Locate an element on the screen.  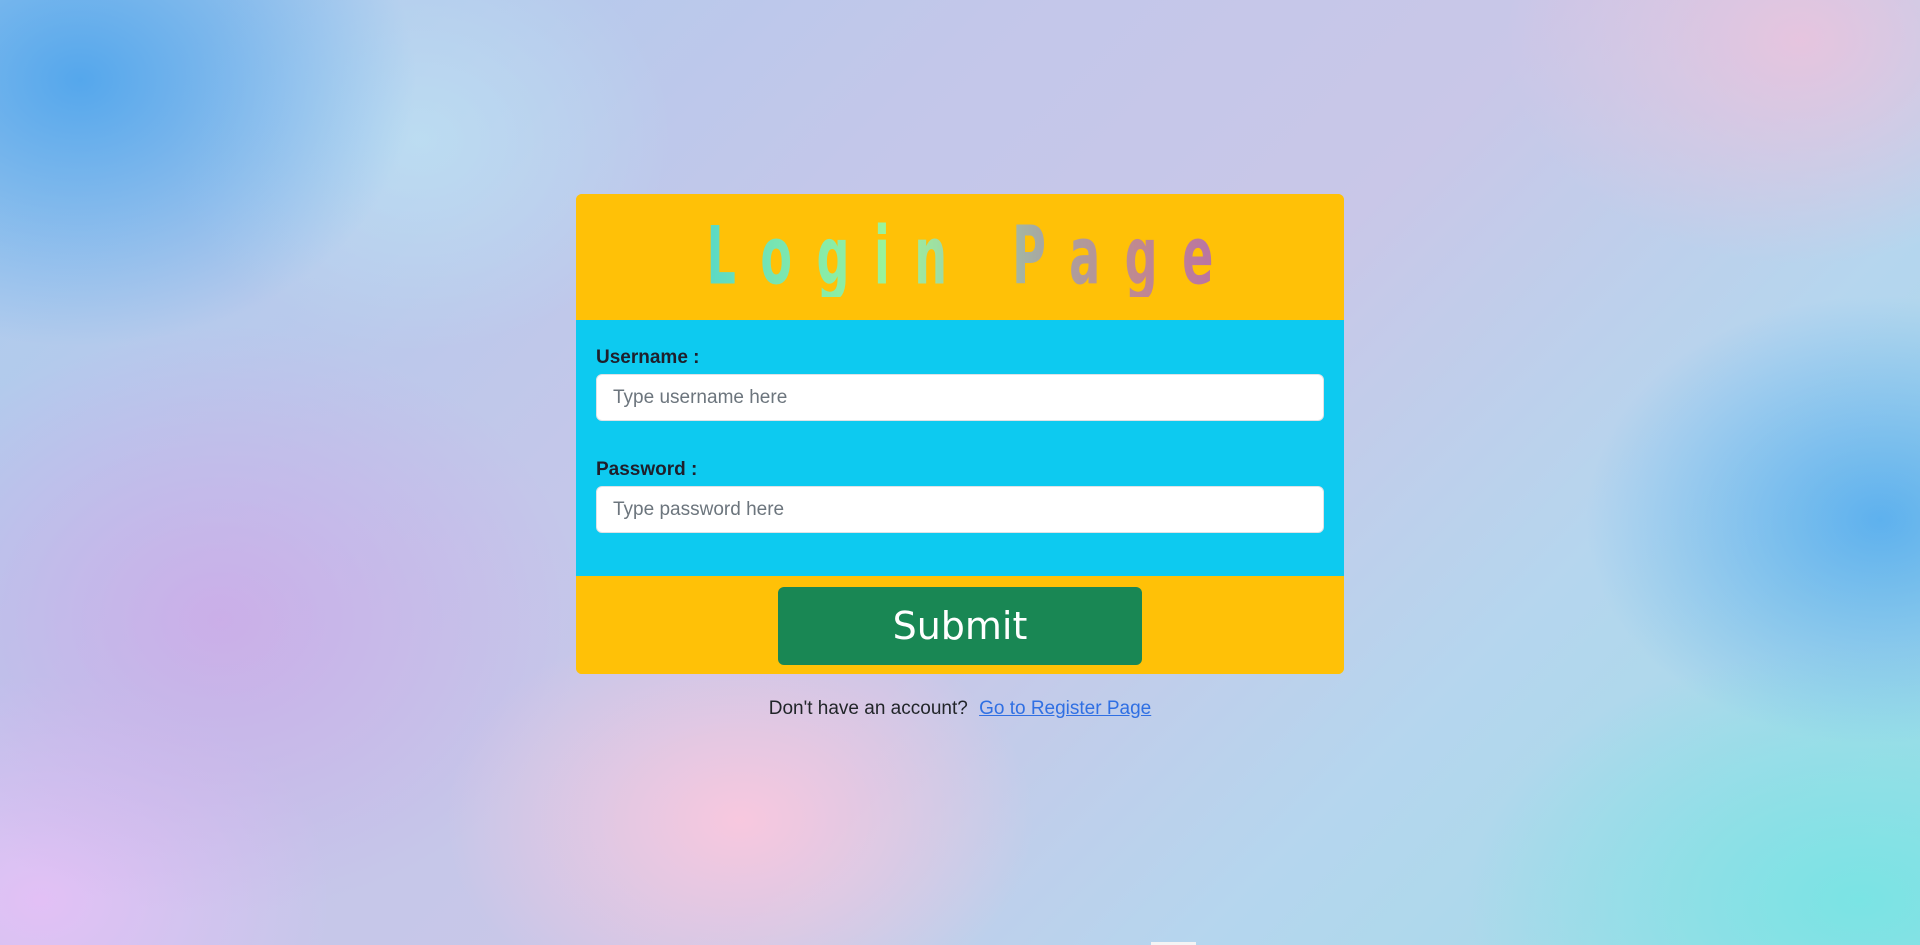
login-form: Username : Password : is located at coordinates (960, 448).